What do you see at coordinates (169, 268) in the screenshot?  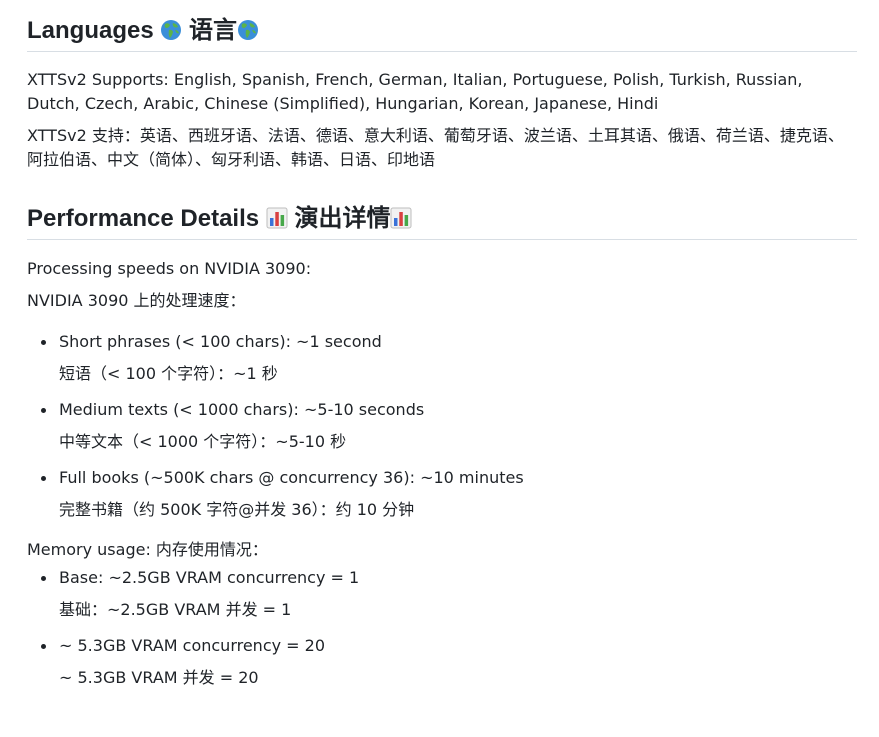 I see `processing-speeds-en: Processing speeds on NVIDIA 3090:` at bounding box center [169, 268].